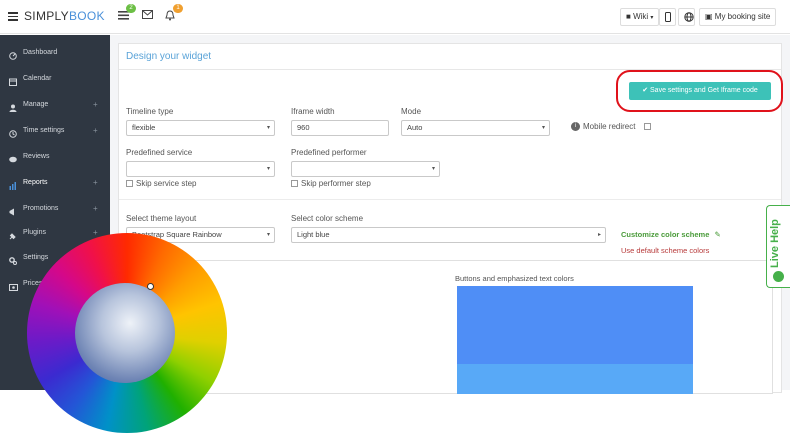 The image size is (800, 433). What do you see at coordinates (686, 17) in the screenshot?
I see `globe-icon` at bounding box center [686, 17].